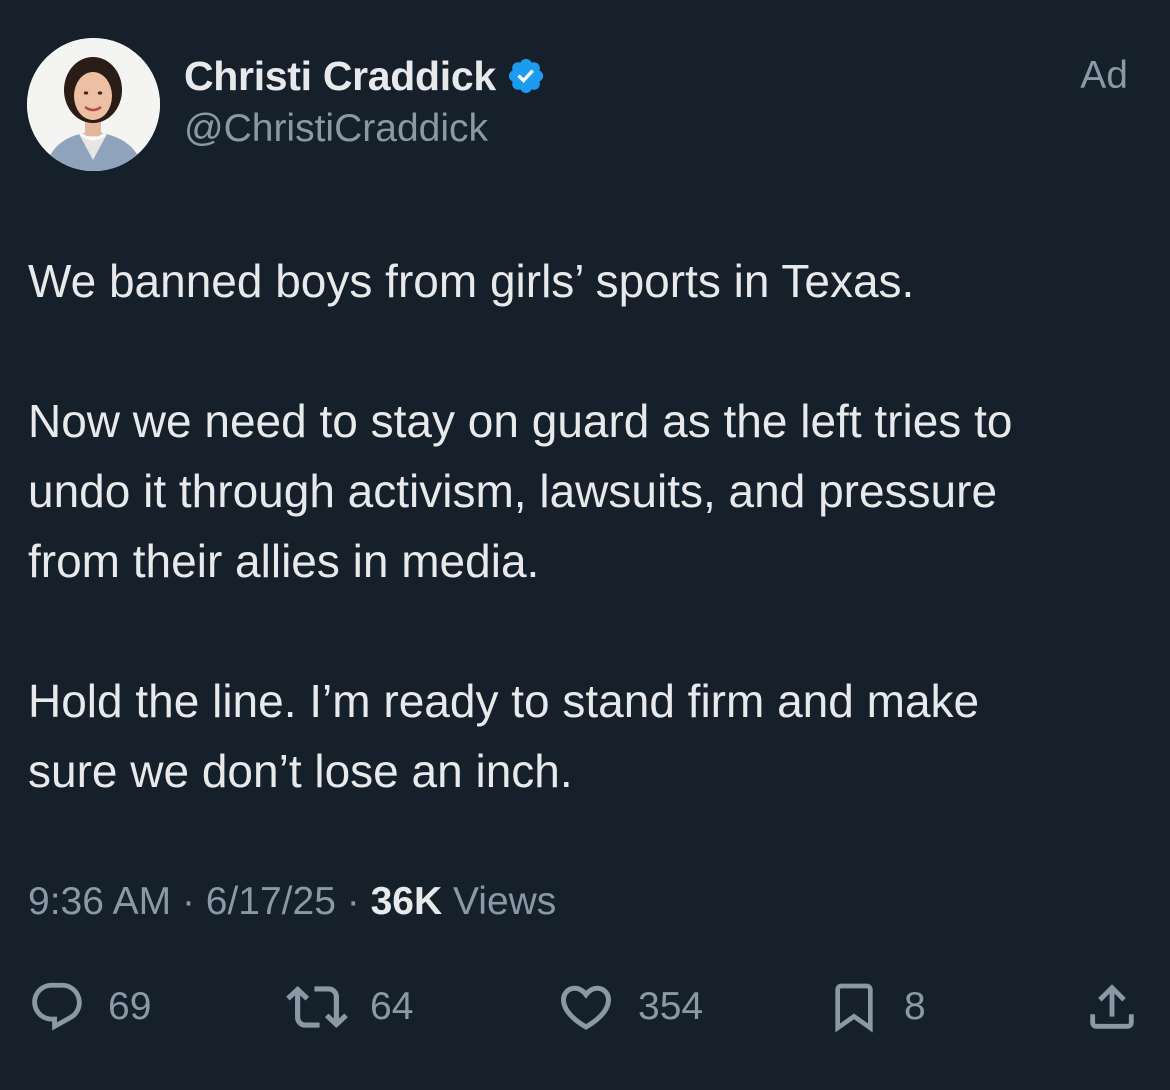 The image size is (1170, 1090). Describe the element at coordinates (406, 901) in the screenshot. I see `views-count: 36K` at that location.